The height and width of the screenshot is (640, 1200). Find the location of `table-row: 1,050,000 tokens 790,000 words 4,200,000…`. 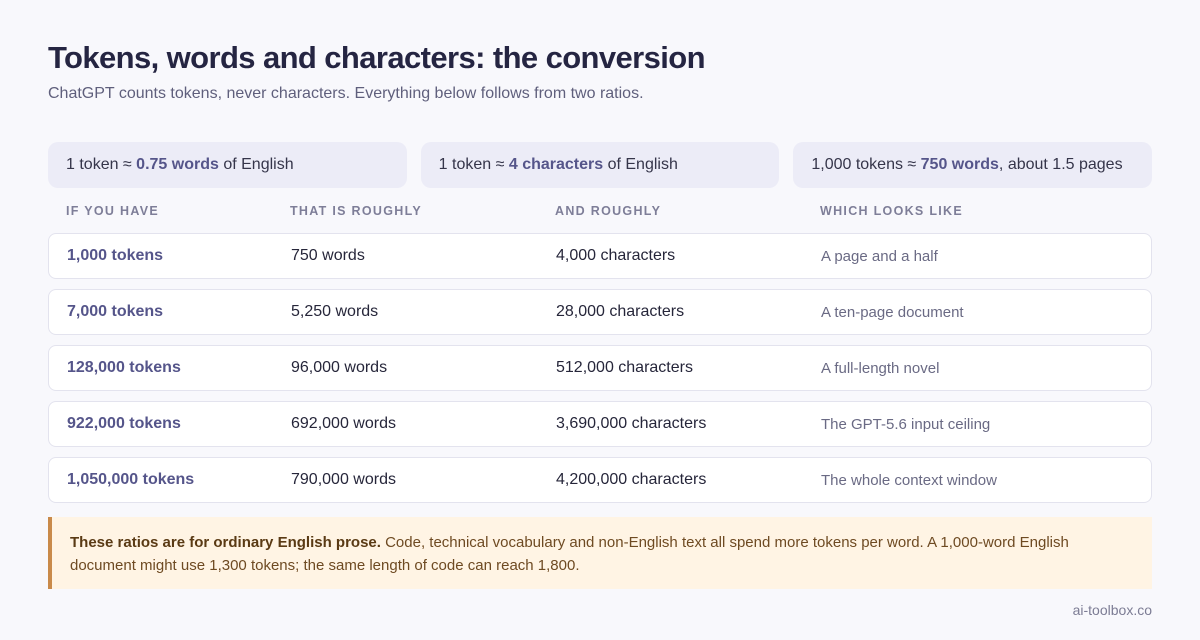

table-row: 1,050,000 tokens 790,000 words 4,200,000… is located at coordinates (600, 480).